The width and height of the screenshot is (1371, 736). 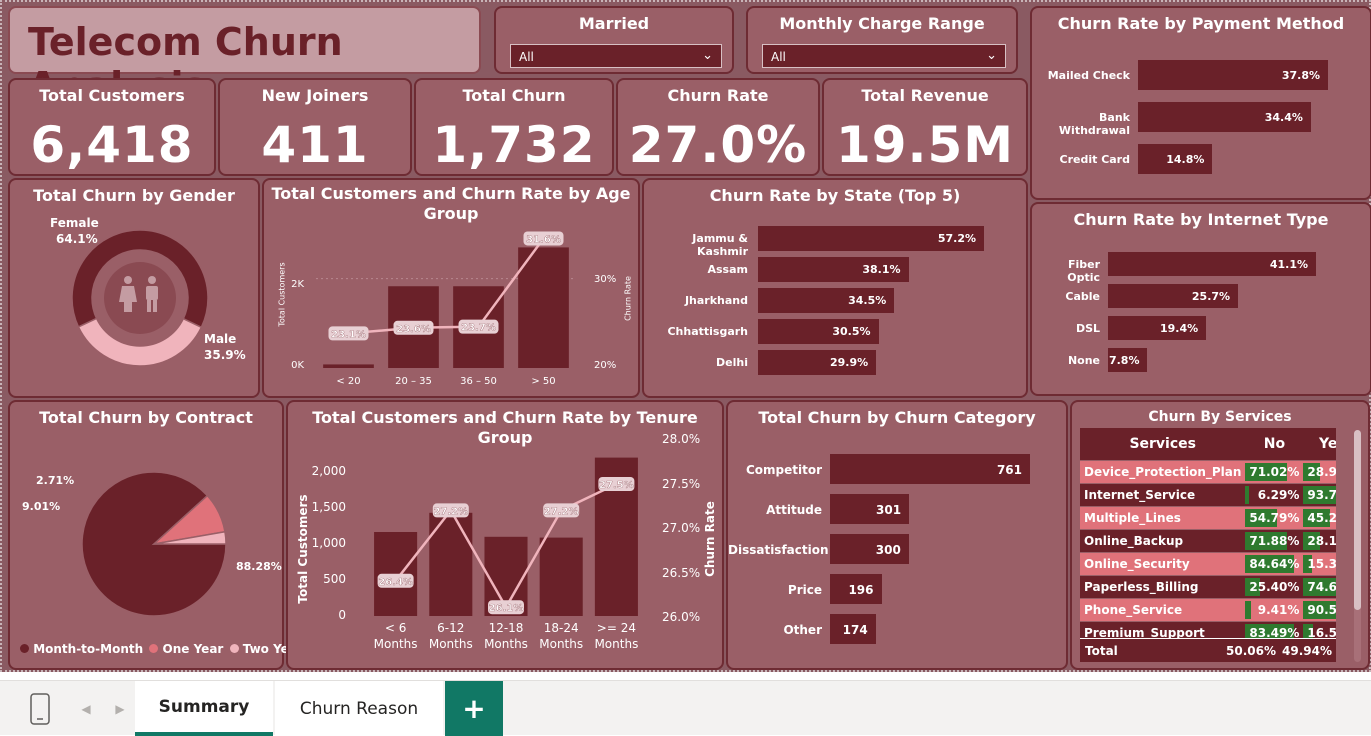 I want to click on service-yes-cell: 93.71%, so click(x=1319, y=494).